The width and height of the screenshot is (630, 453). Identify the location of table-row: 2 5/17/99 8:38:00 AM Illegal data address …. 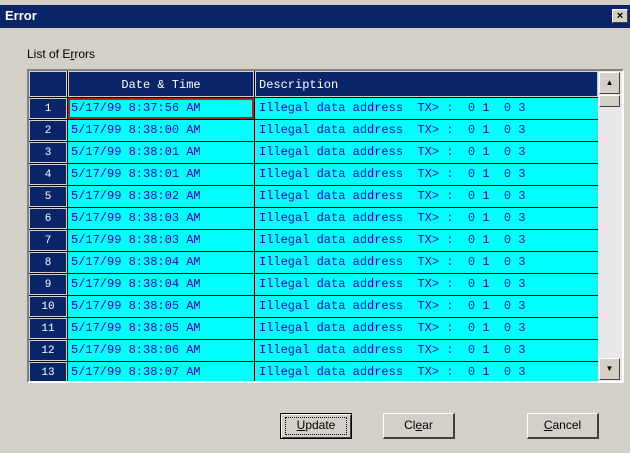
(313, 131).